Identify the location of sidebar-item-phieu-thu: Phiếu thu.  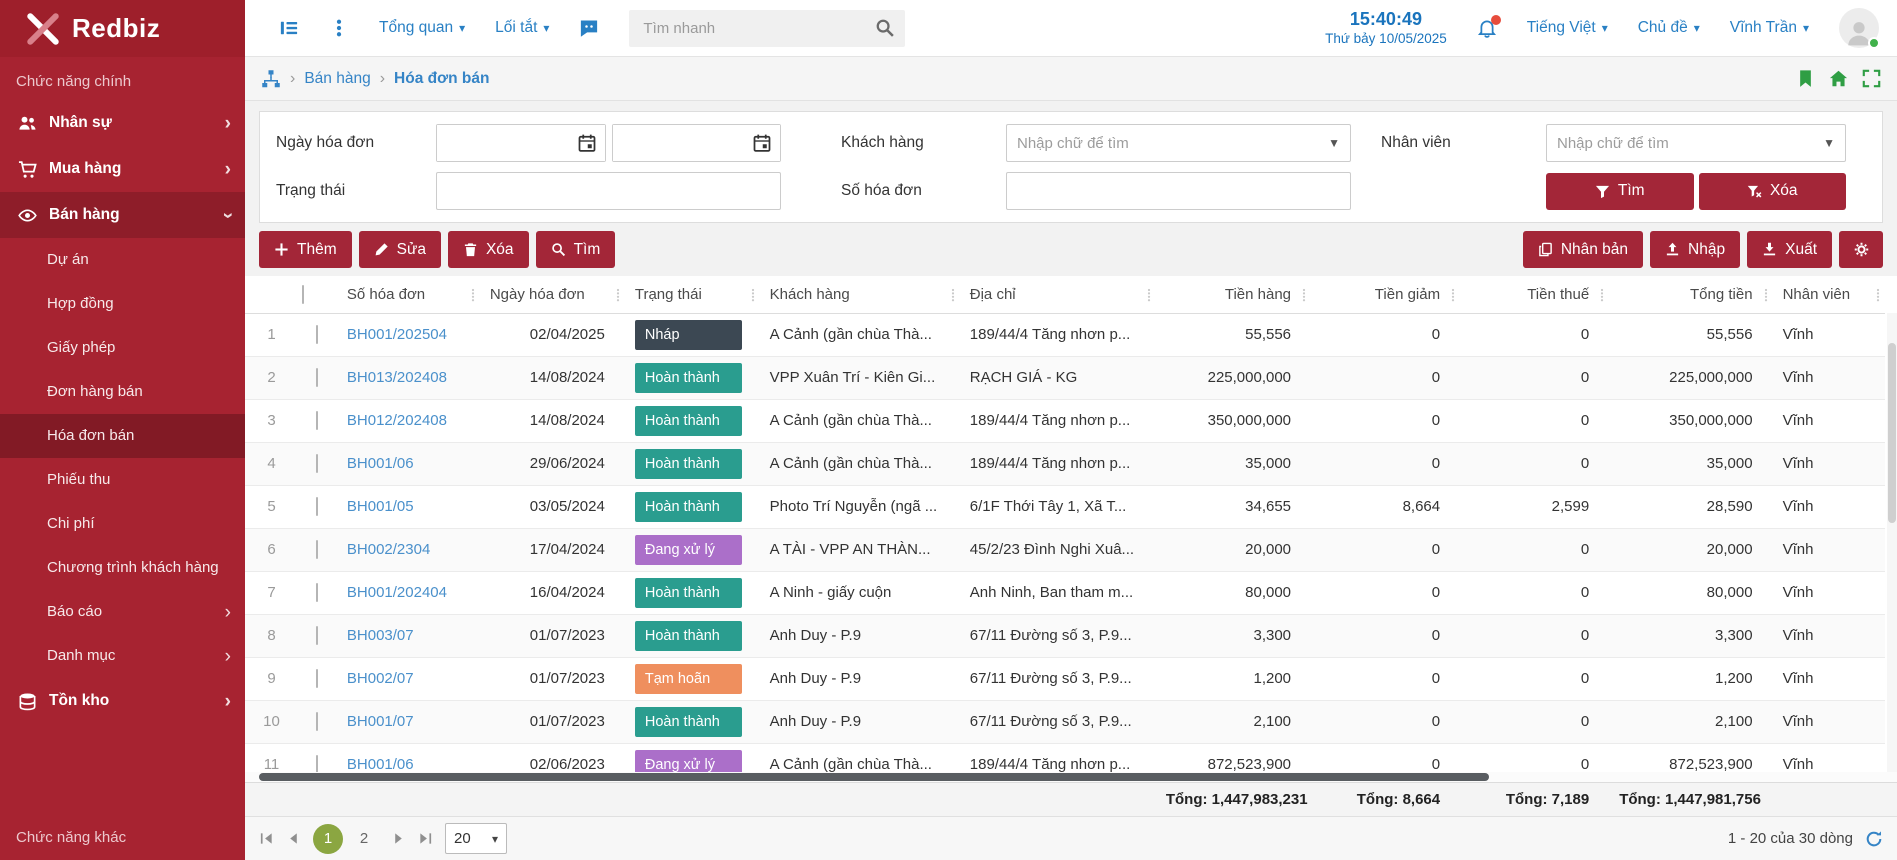
(122, 480).